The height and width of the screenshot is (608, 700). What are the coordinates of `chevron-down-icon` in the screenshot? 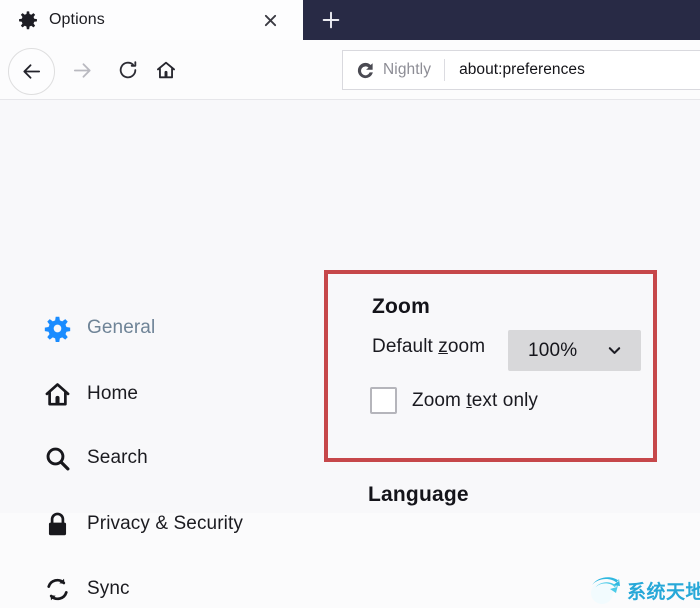 It's located at (614, 350).